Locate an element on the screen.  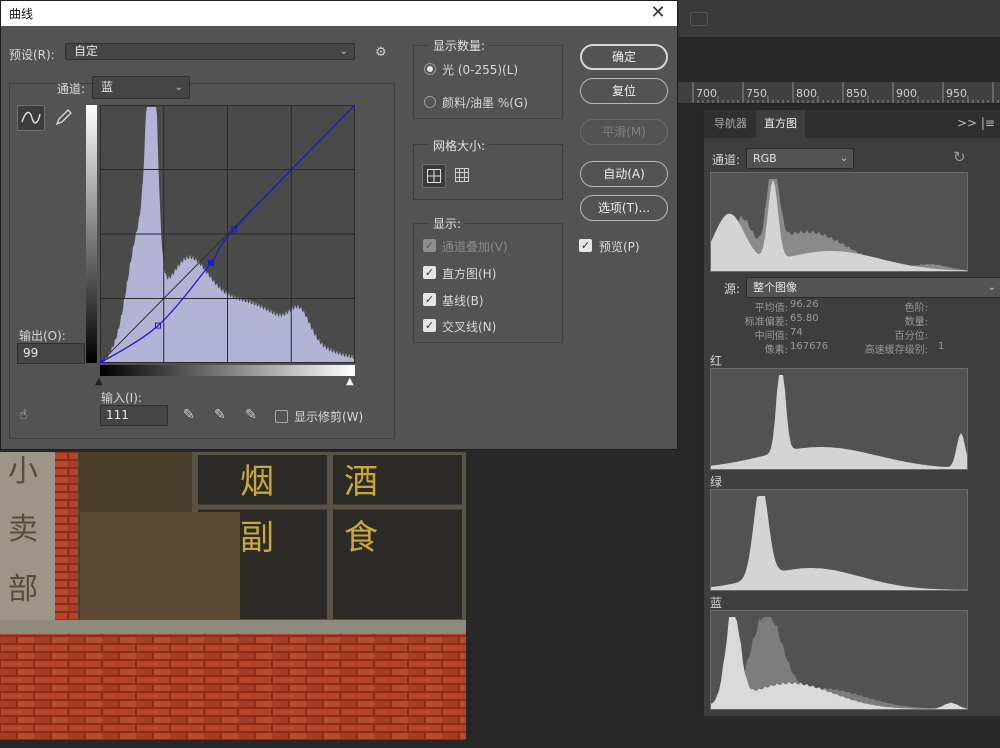
auto-button: 自动(A) is located at coordinates (624, 174).